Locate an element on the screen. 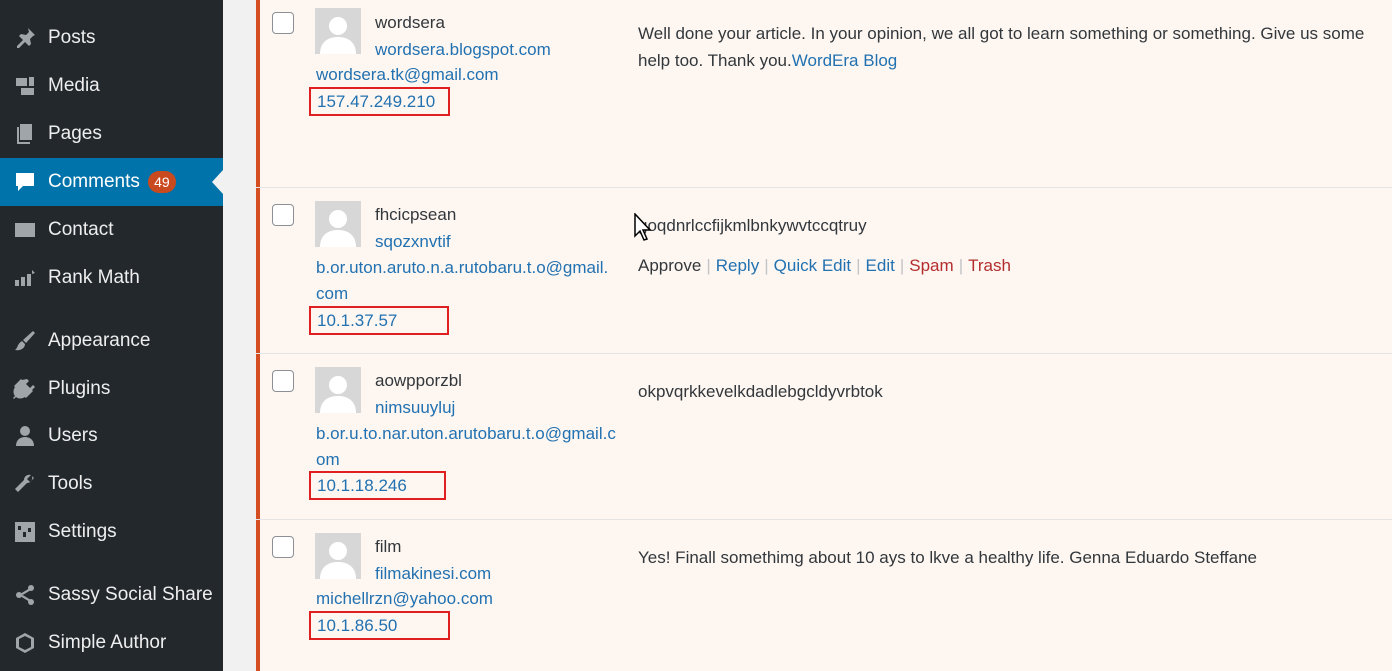 The height and width of the screenshot is (671, 1392). sidebar-item-tools: Tools is located at coordinates (111, 484).